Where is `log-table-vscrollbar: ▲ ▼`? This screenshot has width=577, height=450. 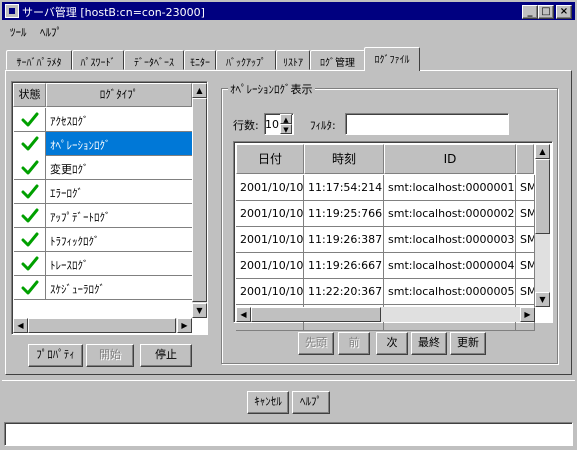 log-table-vscrollbar: ▲ ▼ is located at coordinates (542, 225).